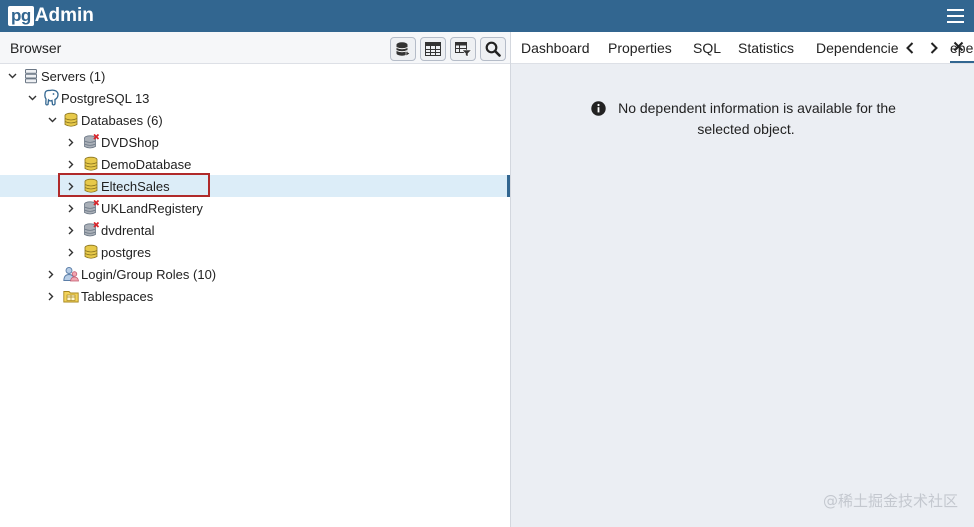 The height and width of the screenshot is (527, 974). I want to click on search-objects-icon, so click(493, 49).